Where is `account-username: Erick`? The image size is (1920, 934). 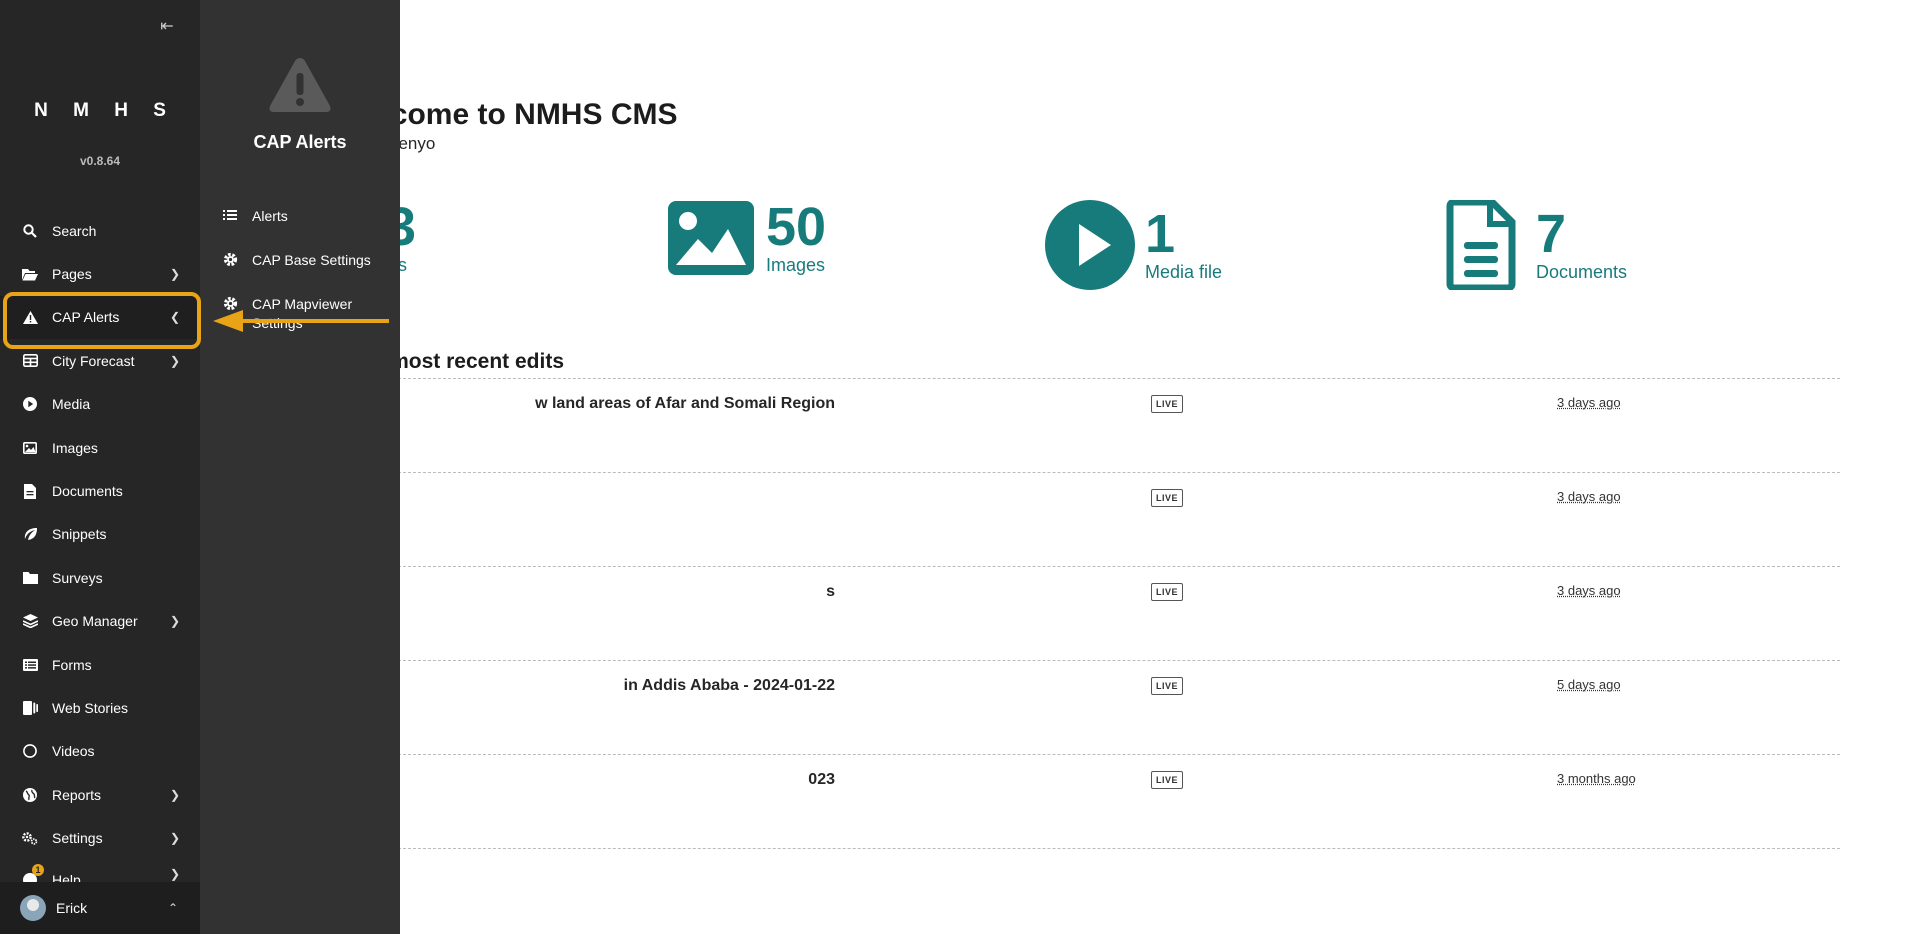
account-username: Erick is located at coordinates (72, 908).